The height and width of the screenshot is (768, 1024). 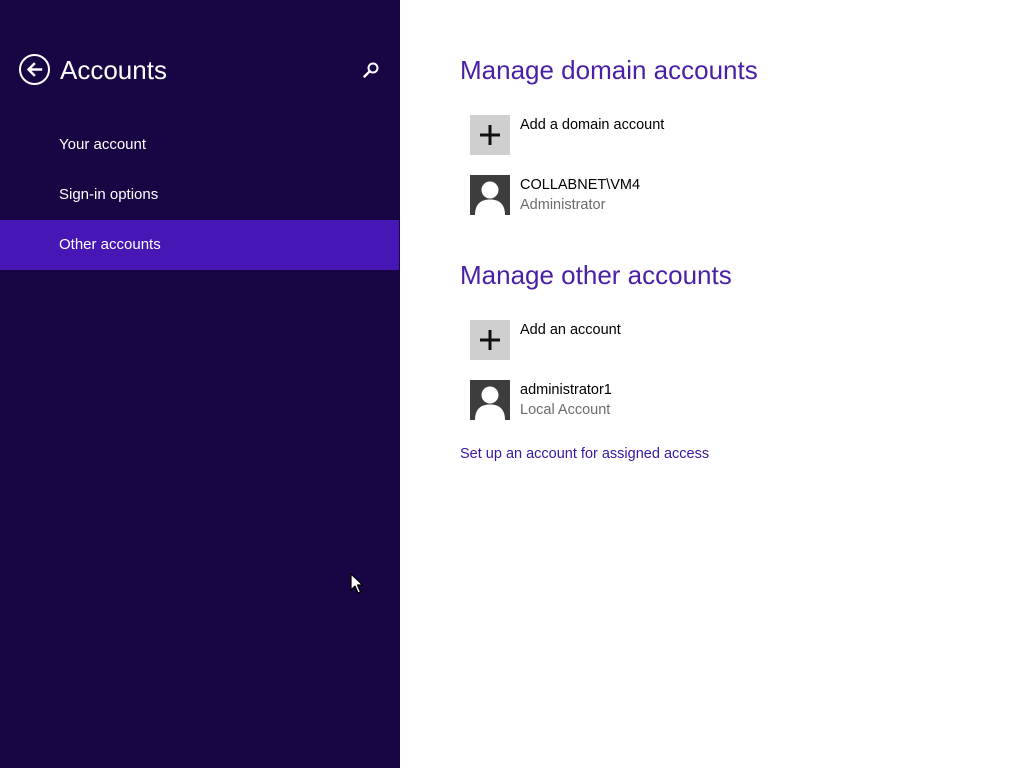 I want to click on account-name: COLLABNET\VM4, so click(x=580, y=185).